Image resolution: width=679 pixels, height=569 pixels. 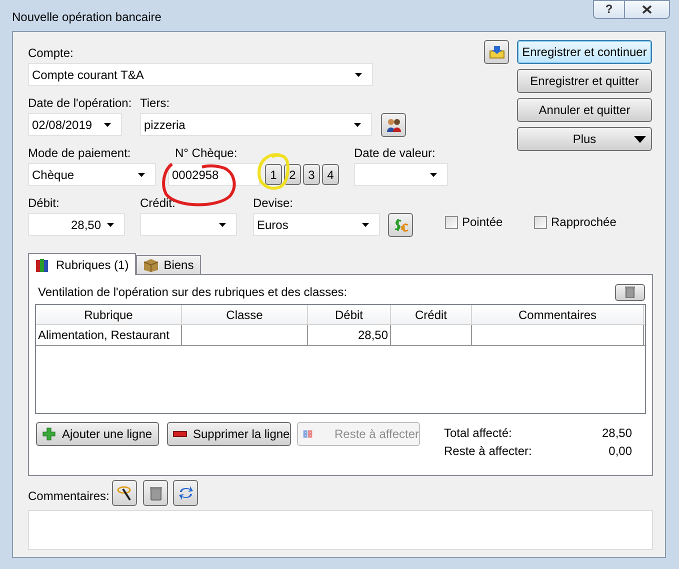 I want to click on payee-button, so click(x=393, y=125).